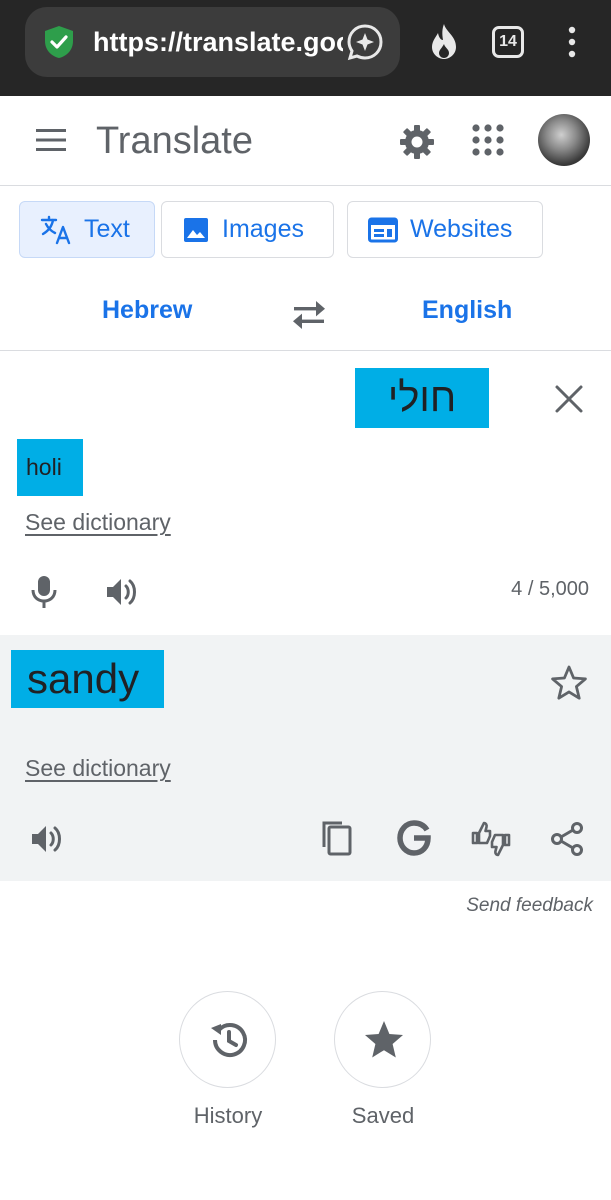  I want to click on source-text-input: חולי, so click(422, 398).